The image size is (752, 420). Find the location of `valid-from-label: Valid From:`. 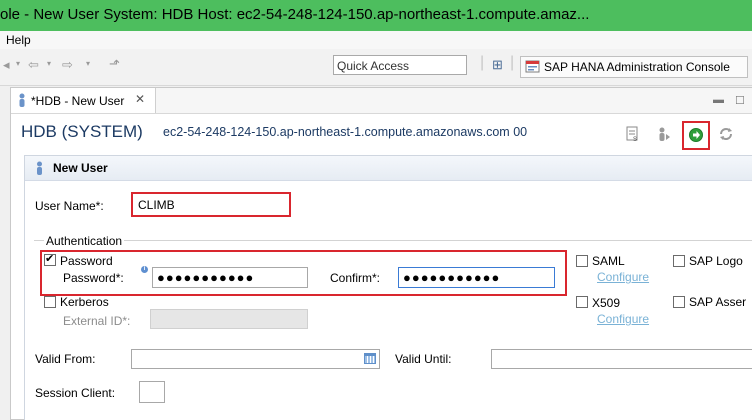

valid-from-label: Valid From: is located at coordinates (65, 359).